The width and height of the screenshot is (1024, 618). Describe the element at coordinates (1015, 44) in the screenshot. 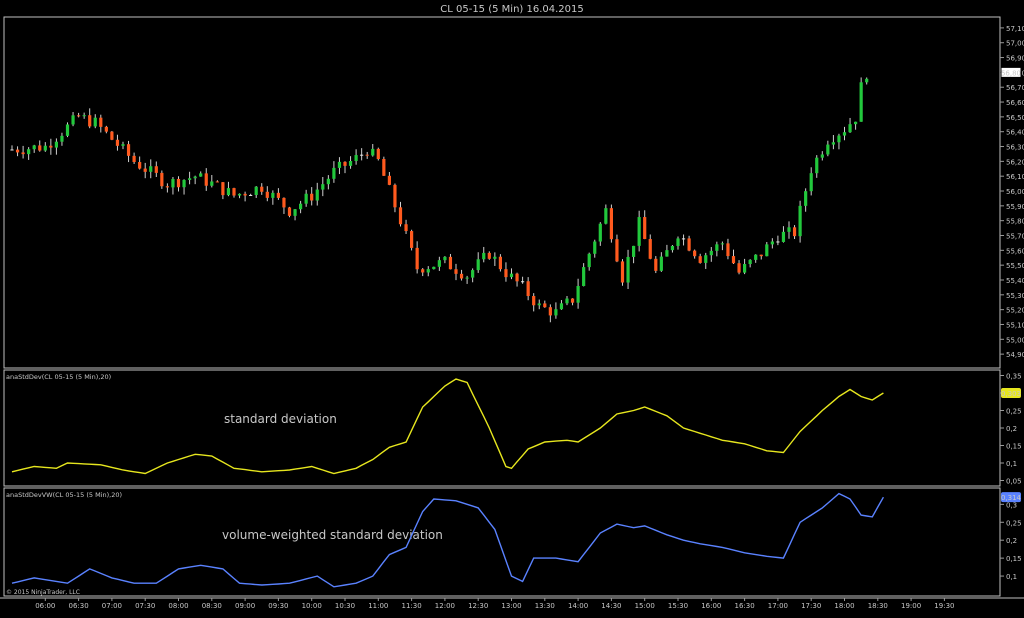

I see `price-tick-label: 57,00` at that location.